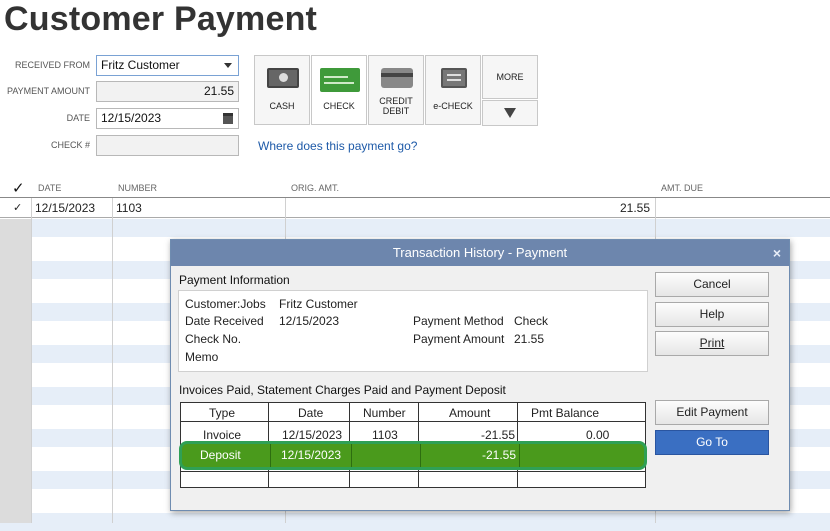 This screenshot has height=531, width=830. What do you see at coordinates (712, 284) in the screenshot?
I see `cancel-button: Cancel` at bounding box center [712, 284].